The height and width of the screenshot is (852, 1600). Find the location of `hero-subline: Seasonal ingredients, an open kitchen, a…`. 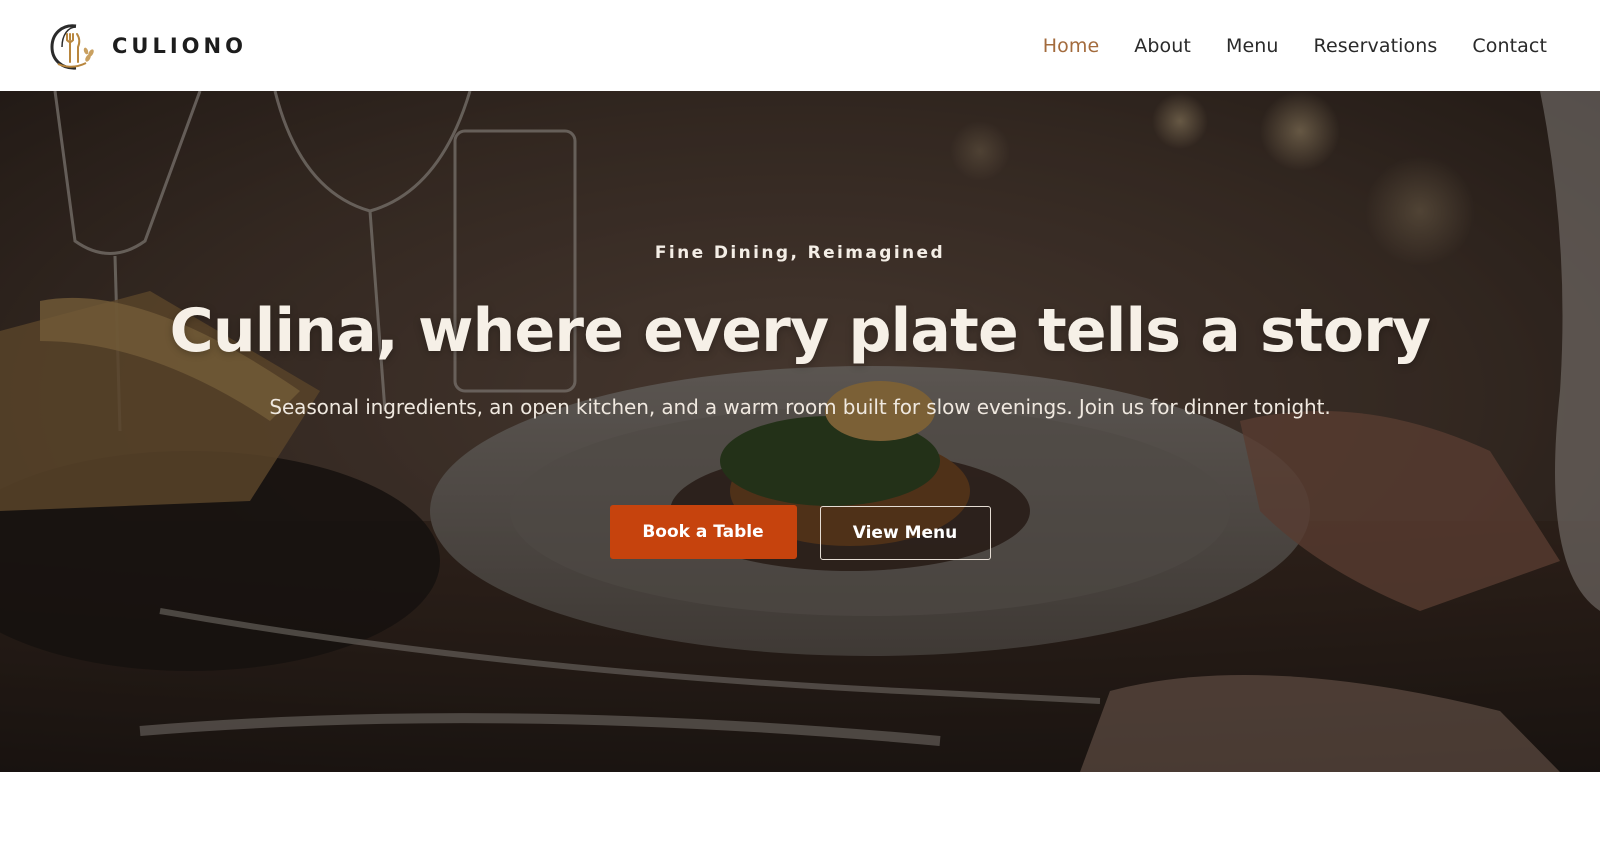

hero-subline: Seasonal ingredients, an open kitchen, a… is located at coordinates (800, 407).